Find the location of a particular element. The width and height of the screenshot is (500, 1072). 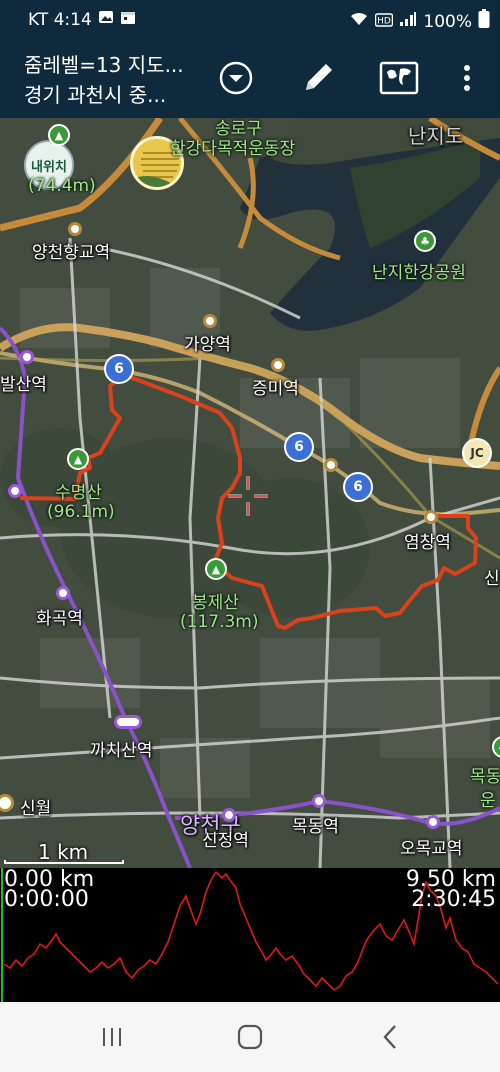

station-transfer-marker is located at coordinates (128, 722).